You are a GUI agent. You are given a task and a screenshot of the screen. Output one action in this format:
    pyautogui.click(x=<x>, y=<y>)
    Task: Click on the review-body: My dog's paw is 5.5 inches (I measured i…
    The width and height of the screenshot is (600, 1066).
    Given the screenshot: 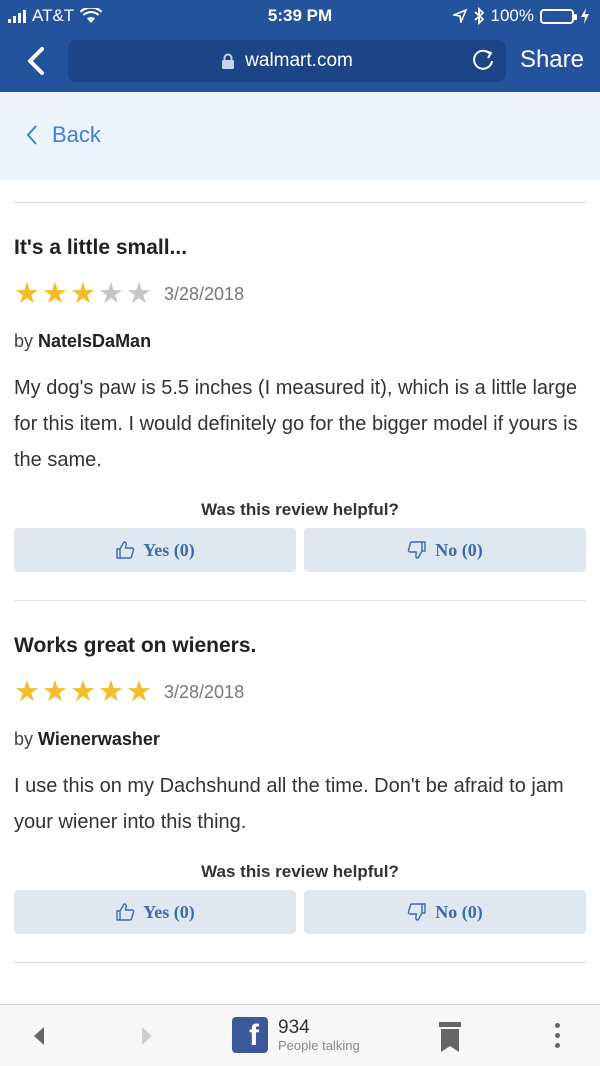 What is the action you would take?
    pyautogui.click(x=296, y=424)
    